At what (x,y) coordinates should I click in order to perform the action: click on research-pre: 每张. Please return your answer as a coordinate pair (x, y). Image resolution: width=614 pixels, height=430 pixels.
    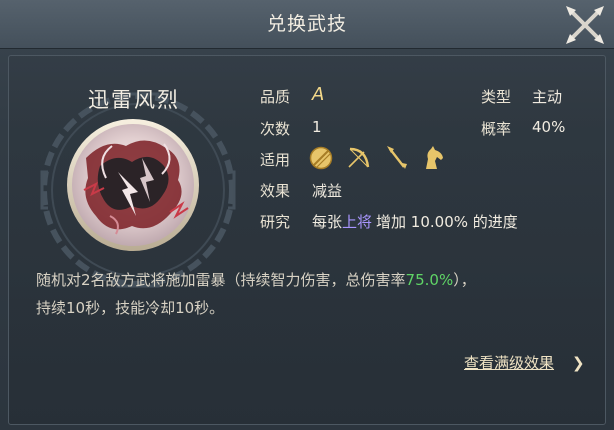
    Looking at the image, I should click on (327, 222).